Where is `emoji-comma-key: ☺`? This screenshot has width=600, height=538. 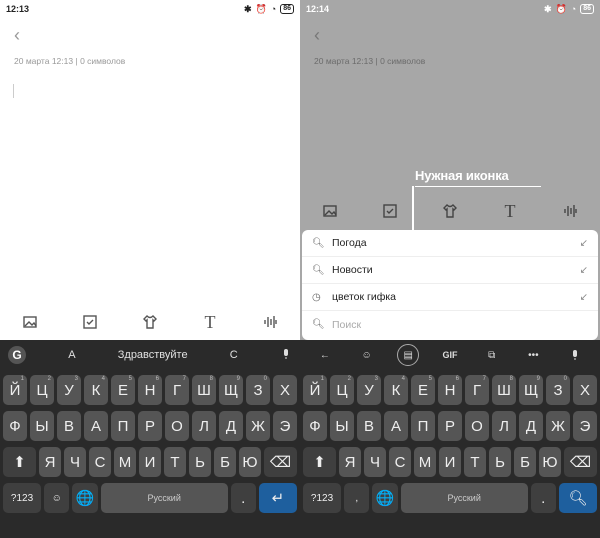 emoji-comma-key: ☺ is located at coordinates (57, 498).